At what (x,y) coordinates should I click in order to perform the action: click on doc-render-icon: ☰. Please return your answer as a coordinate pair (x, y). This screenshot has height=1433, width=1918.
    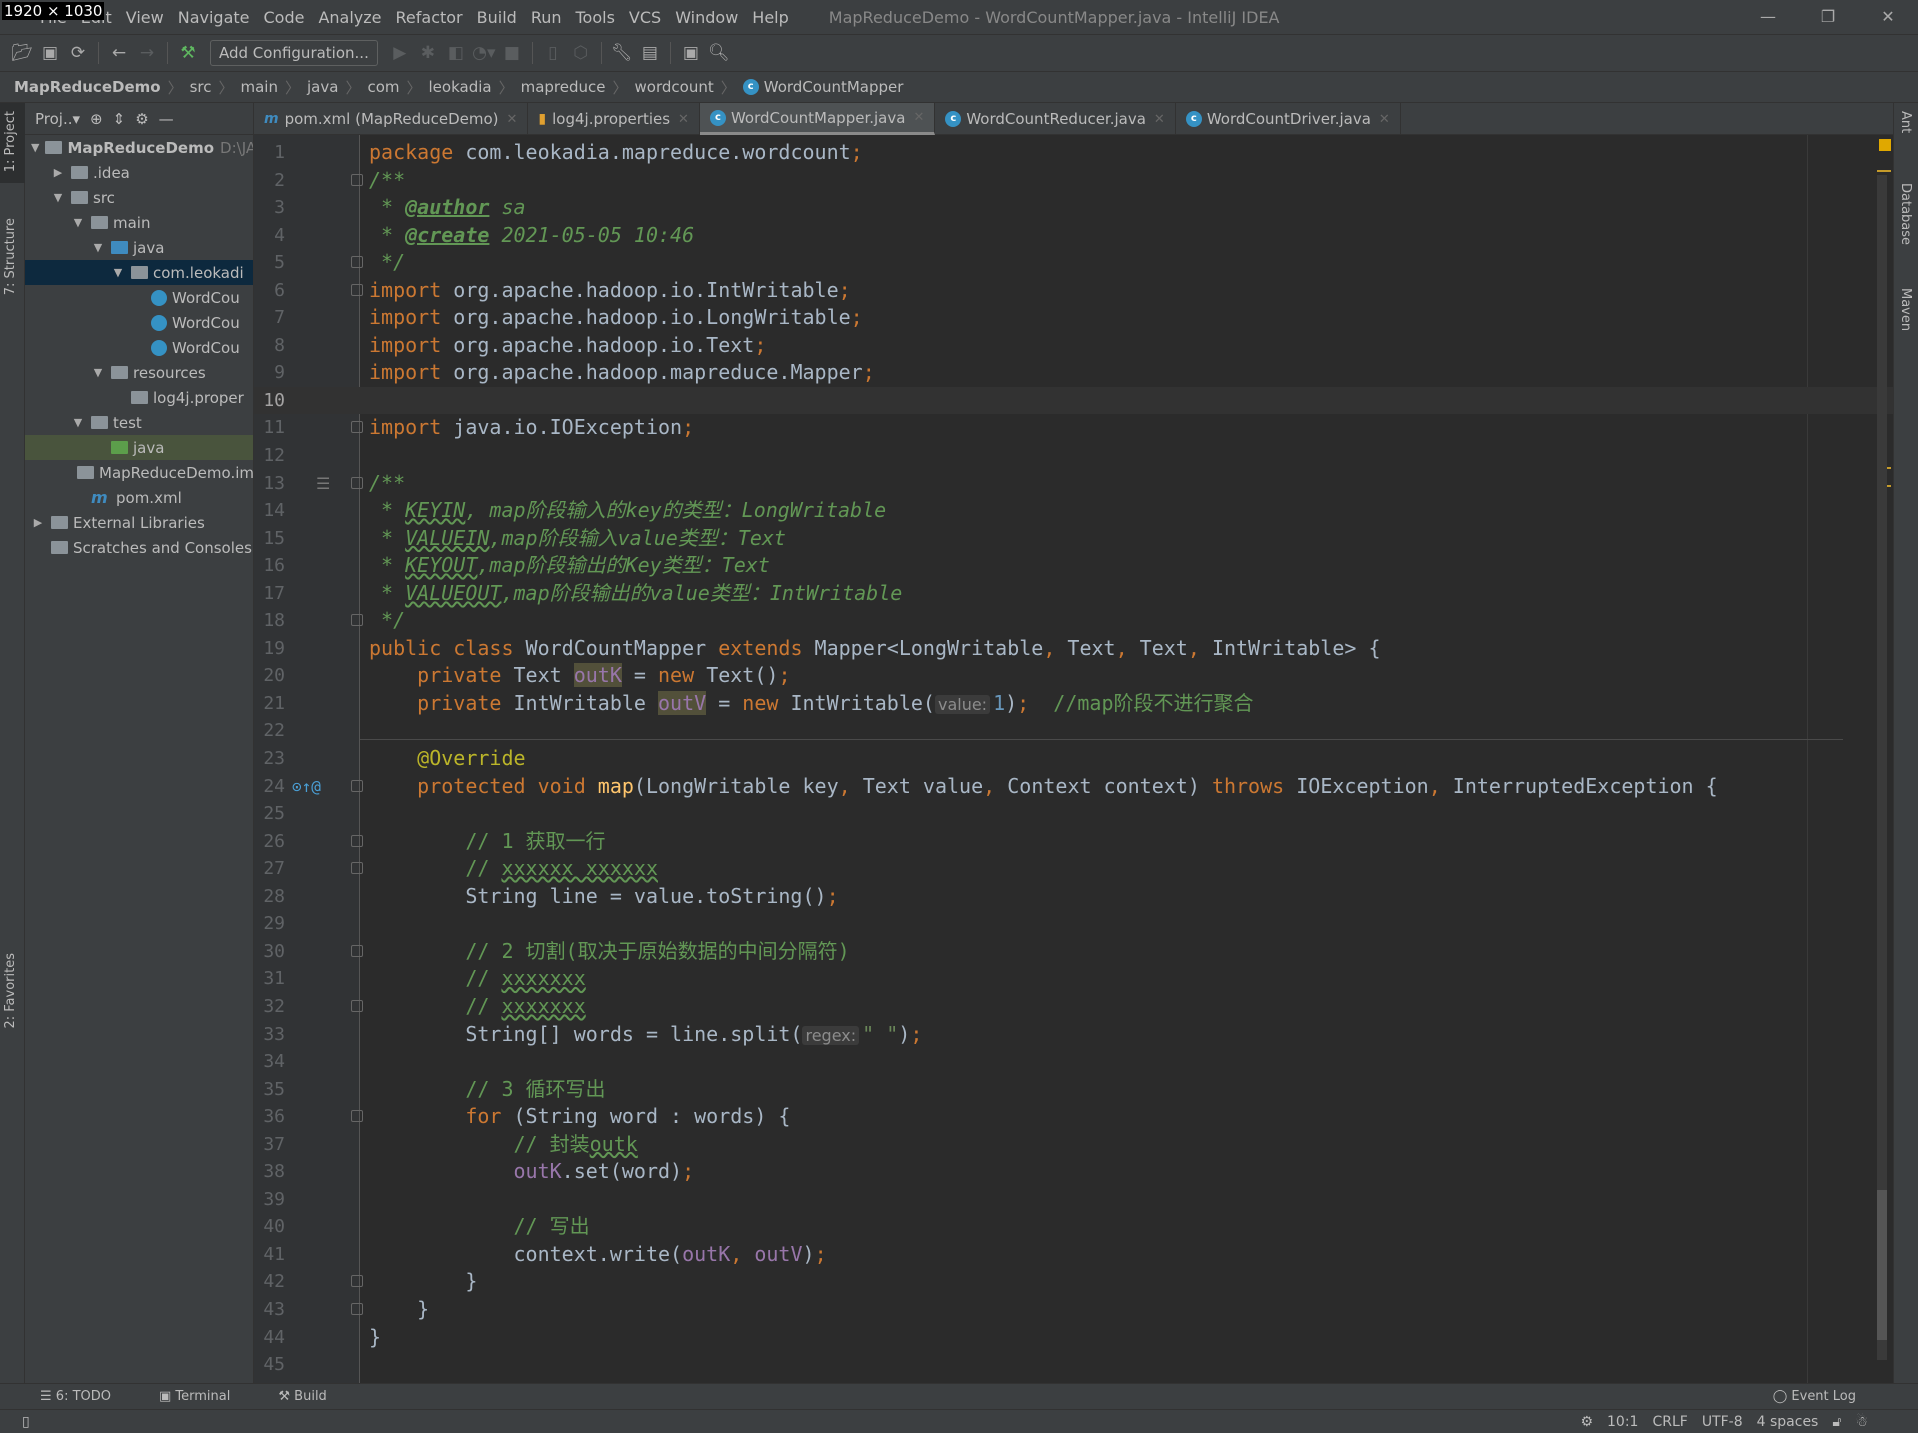
    Looking at the image, I should click on (323, 484).